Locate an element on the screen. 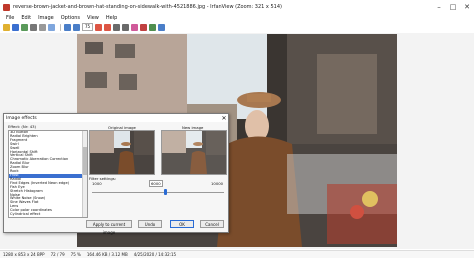  filter-slider-thumb is located at coordinates (166, 192).